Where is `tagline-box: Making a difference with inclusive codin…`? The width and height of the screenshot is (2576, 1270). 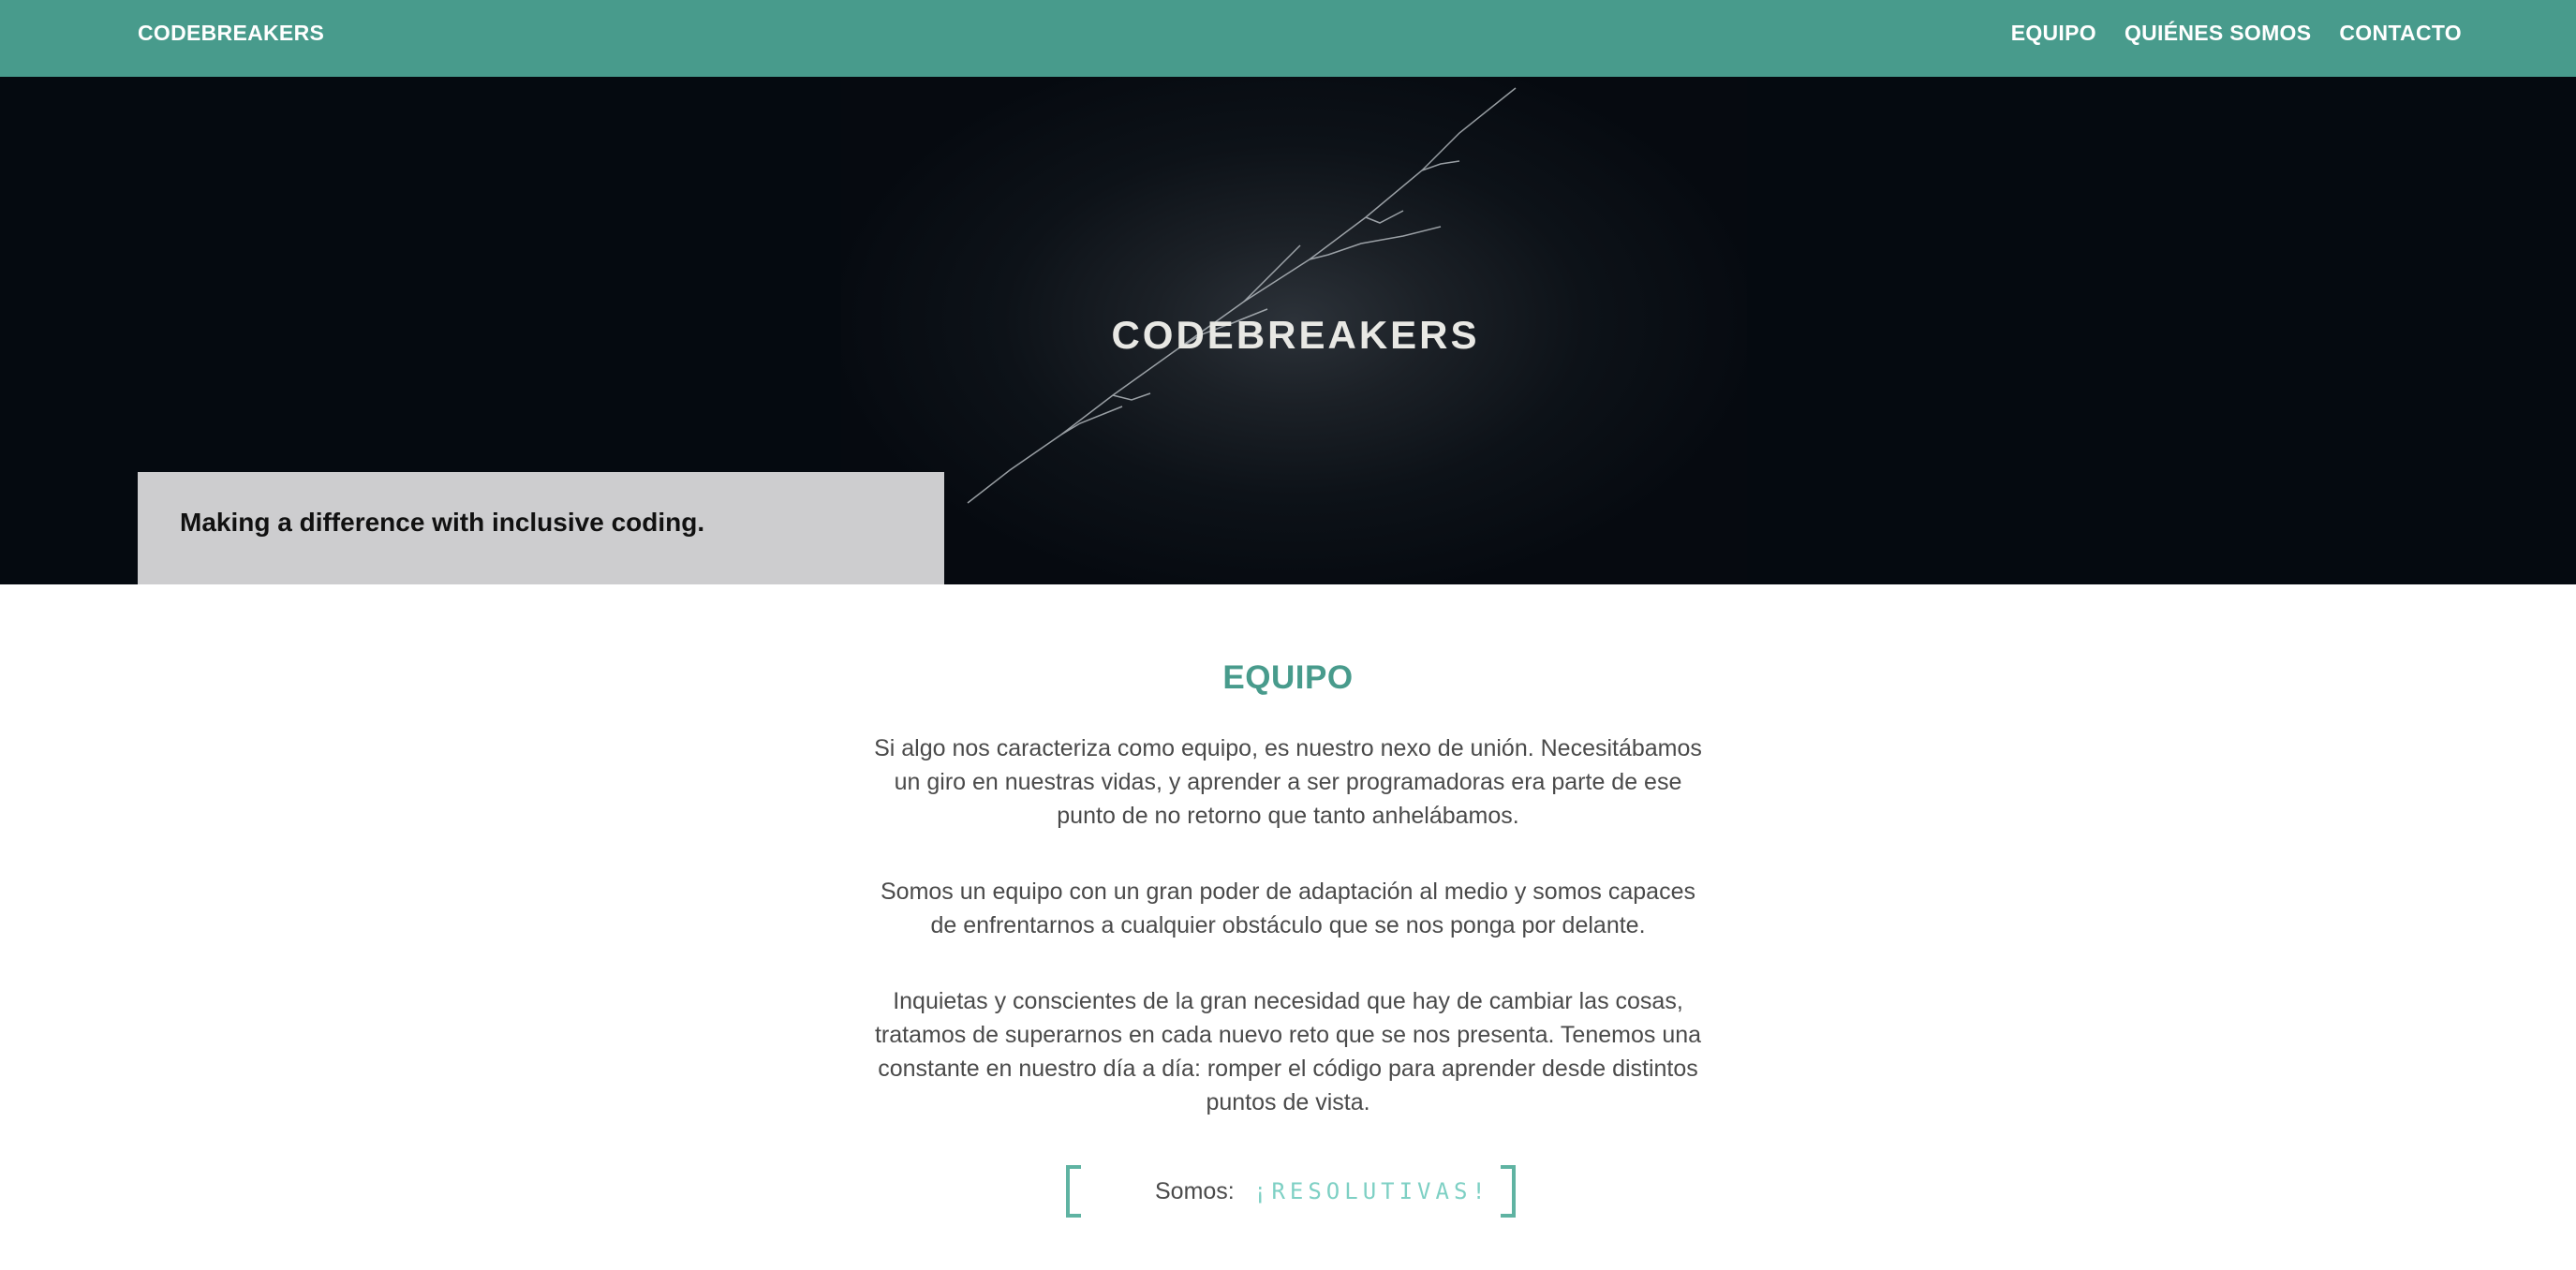 tagline-box: Making a difference with inclusive codin… is located at coordinates (541, 528).